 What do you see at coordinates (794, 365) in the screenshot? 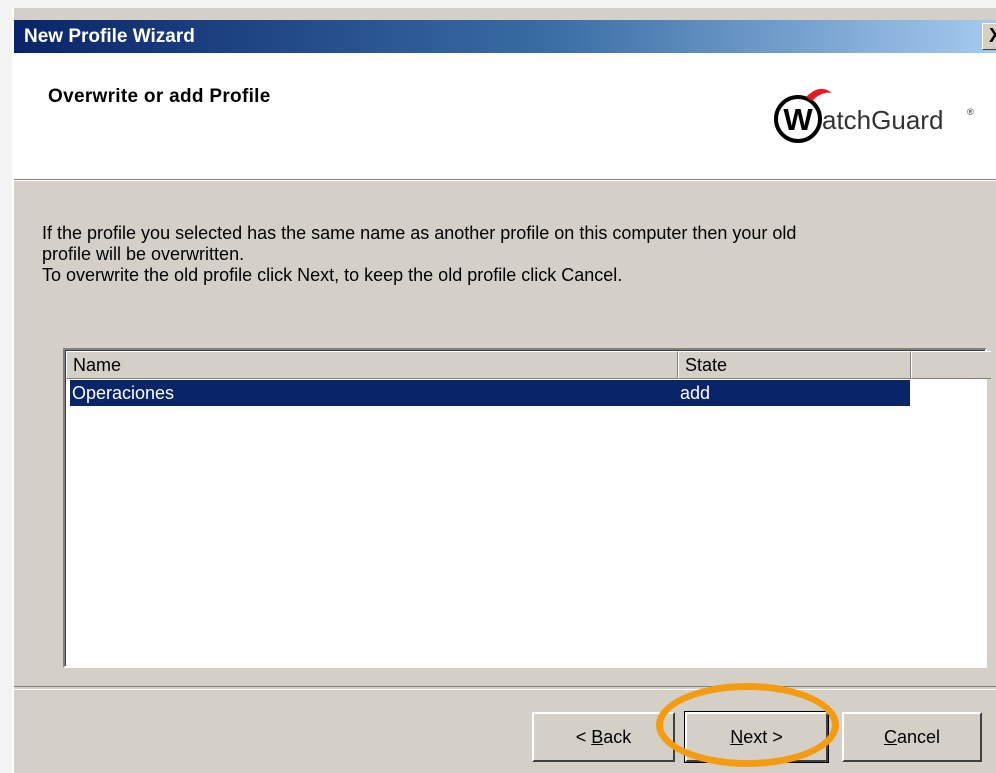
I see `column-header-state: State` at bounding box center [794, 365].